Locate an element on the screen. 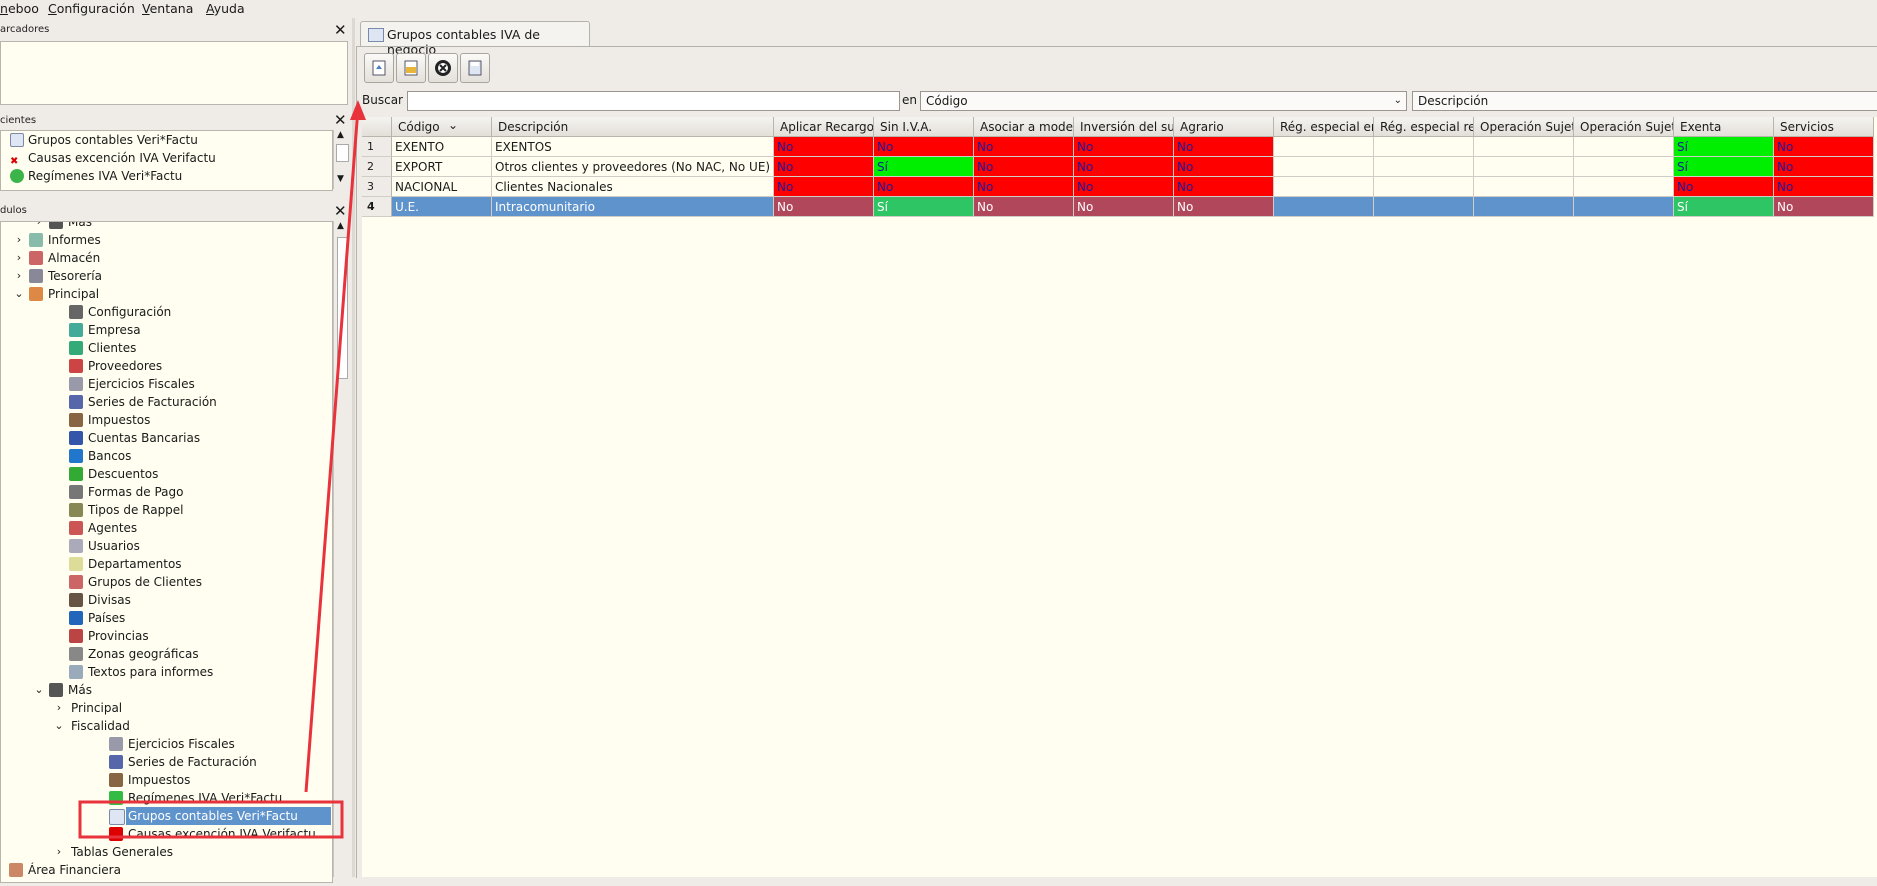 Image resolution: width=1877 pixels, height=886 pixels. tree-item: Series de Facturación is located at coordinates (166, 402).